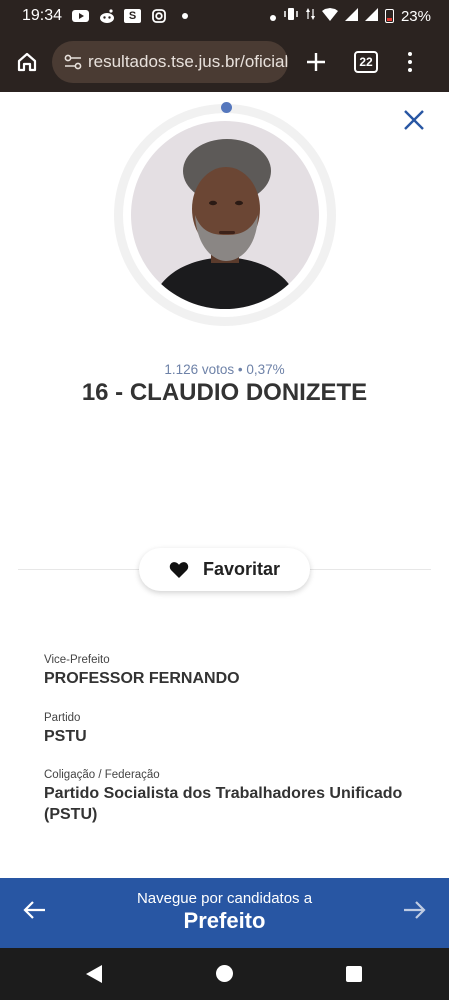 The width and height of the screenshot is (449, 1000). I want to click on data-arrows-icon, so click(310, 16).